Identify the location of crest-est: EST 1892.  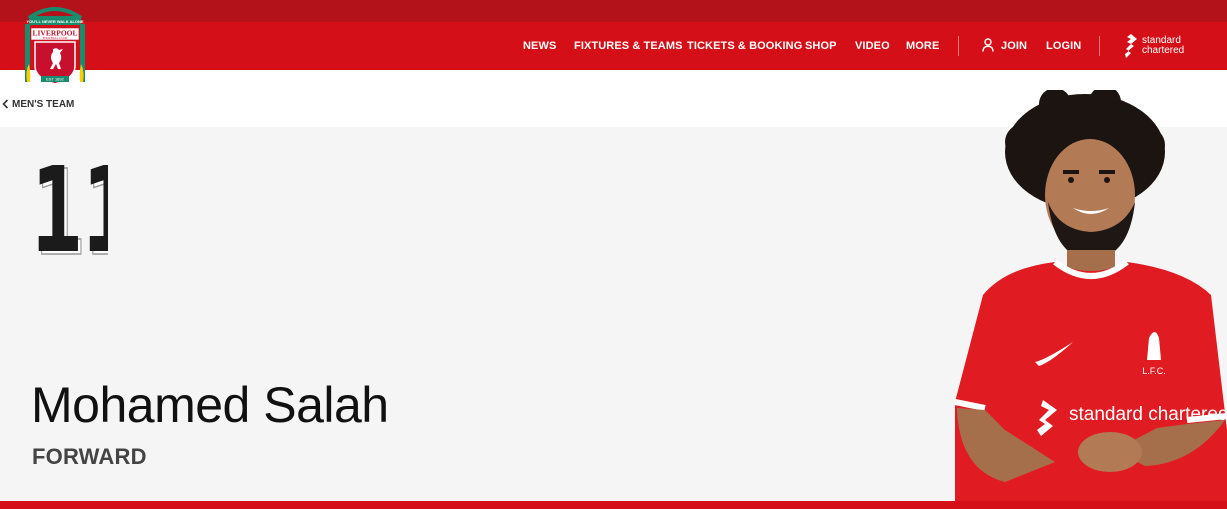
(55, 79).